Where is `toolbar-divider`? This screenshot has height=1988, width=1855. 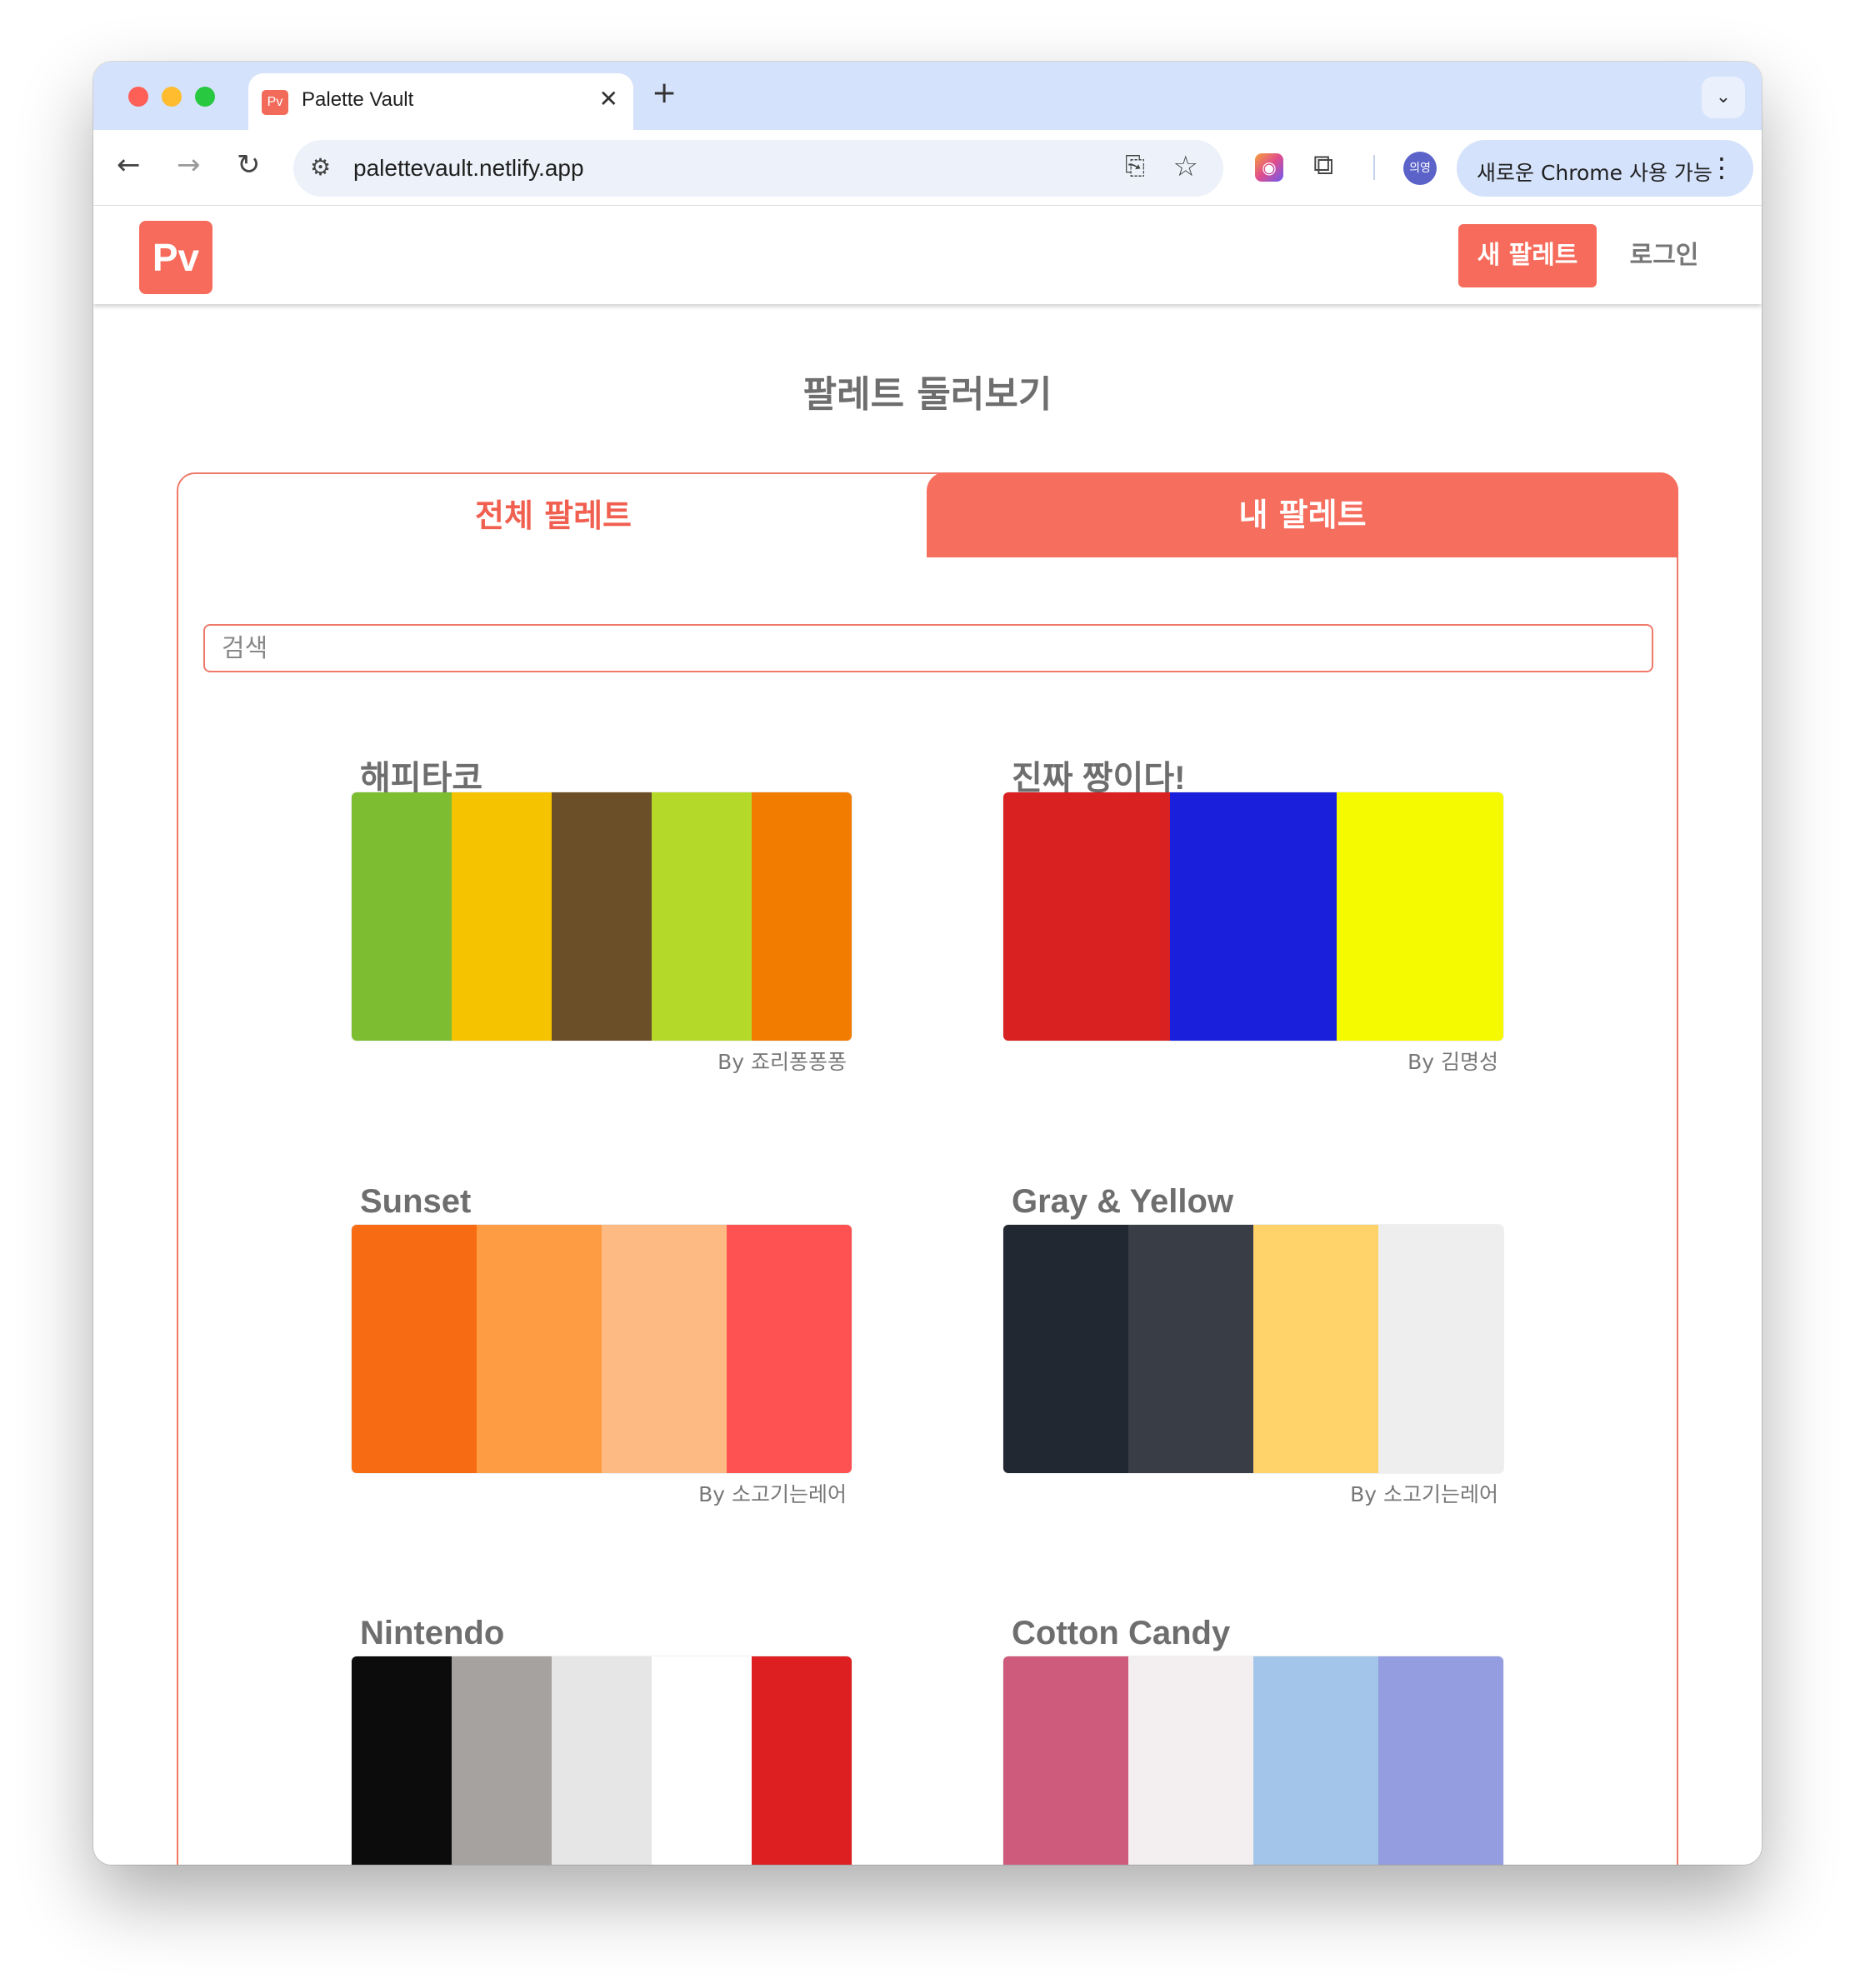 toolbar-divider is located at coordinates (1374, 167).